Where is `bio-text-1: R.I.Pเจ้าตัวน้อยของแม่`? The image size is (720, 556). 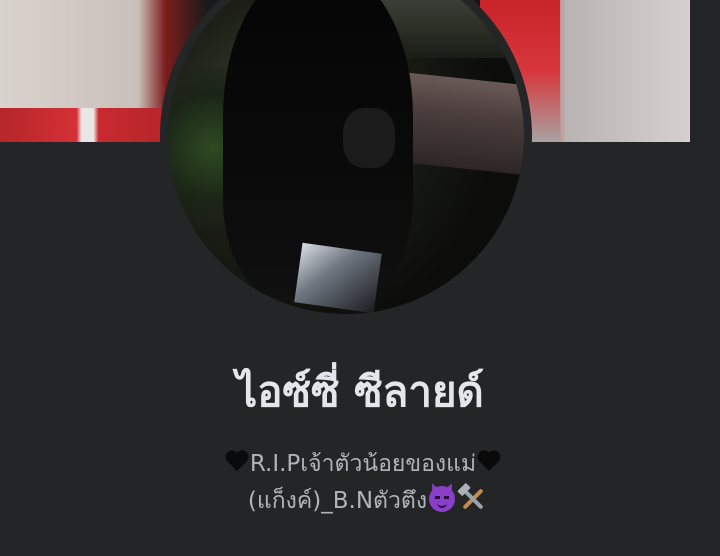
bio-text-1: R.I.Pเจ้าตัวน้อยของแม่ is located at coordinates (363, 464).